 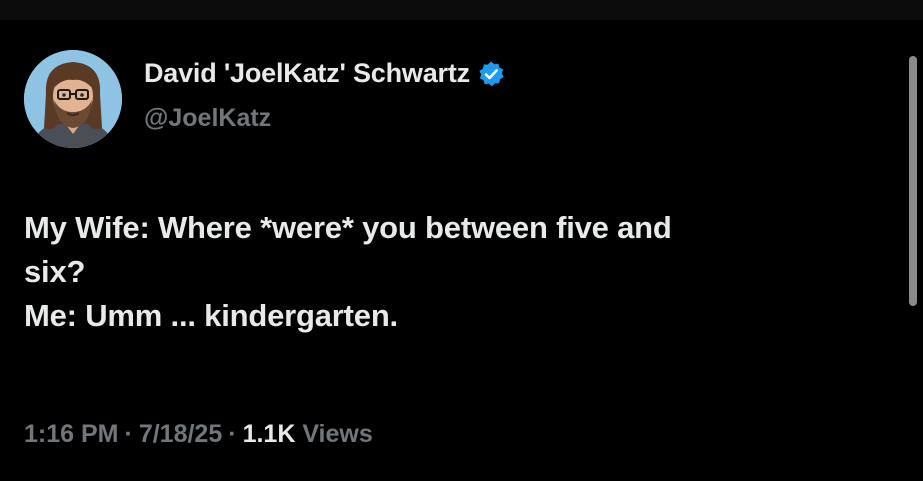 What do you see at coordinates (180, 434) in the screenshot?
I see `tweet-date: 7/18/25` at bounding box center [180, 434].